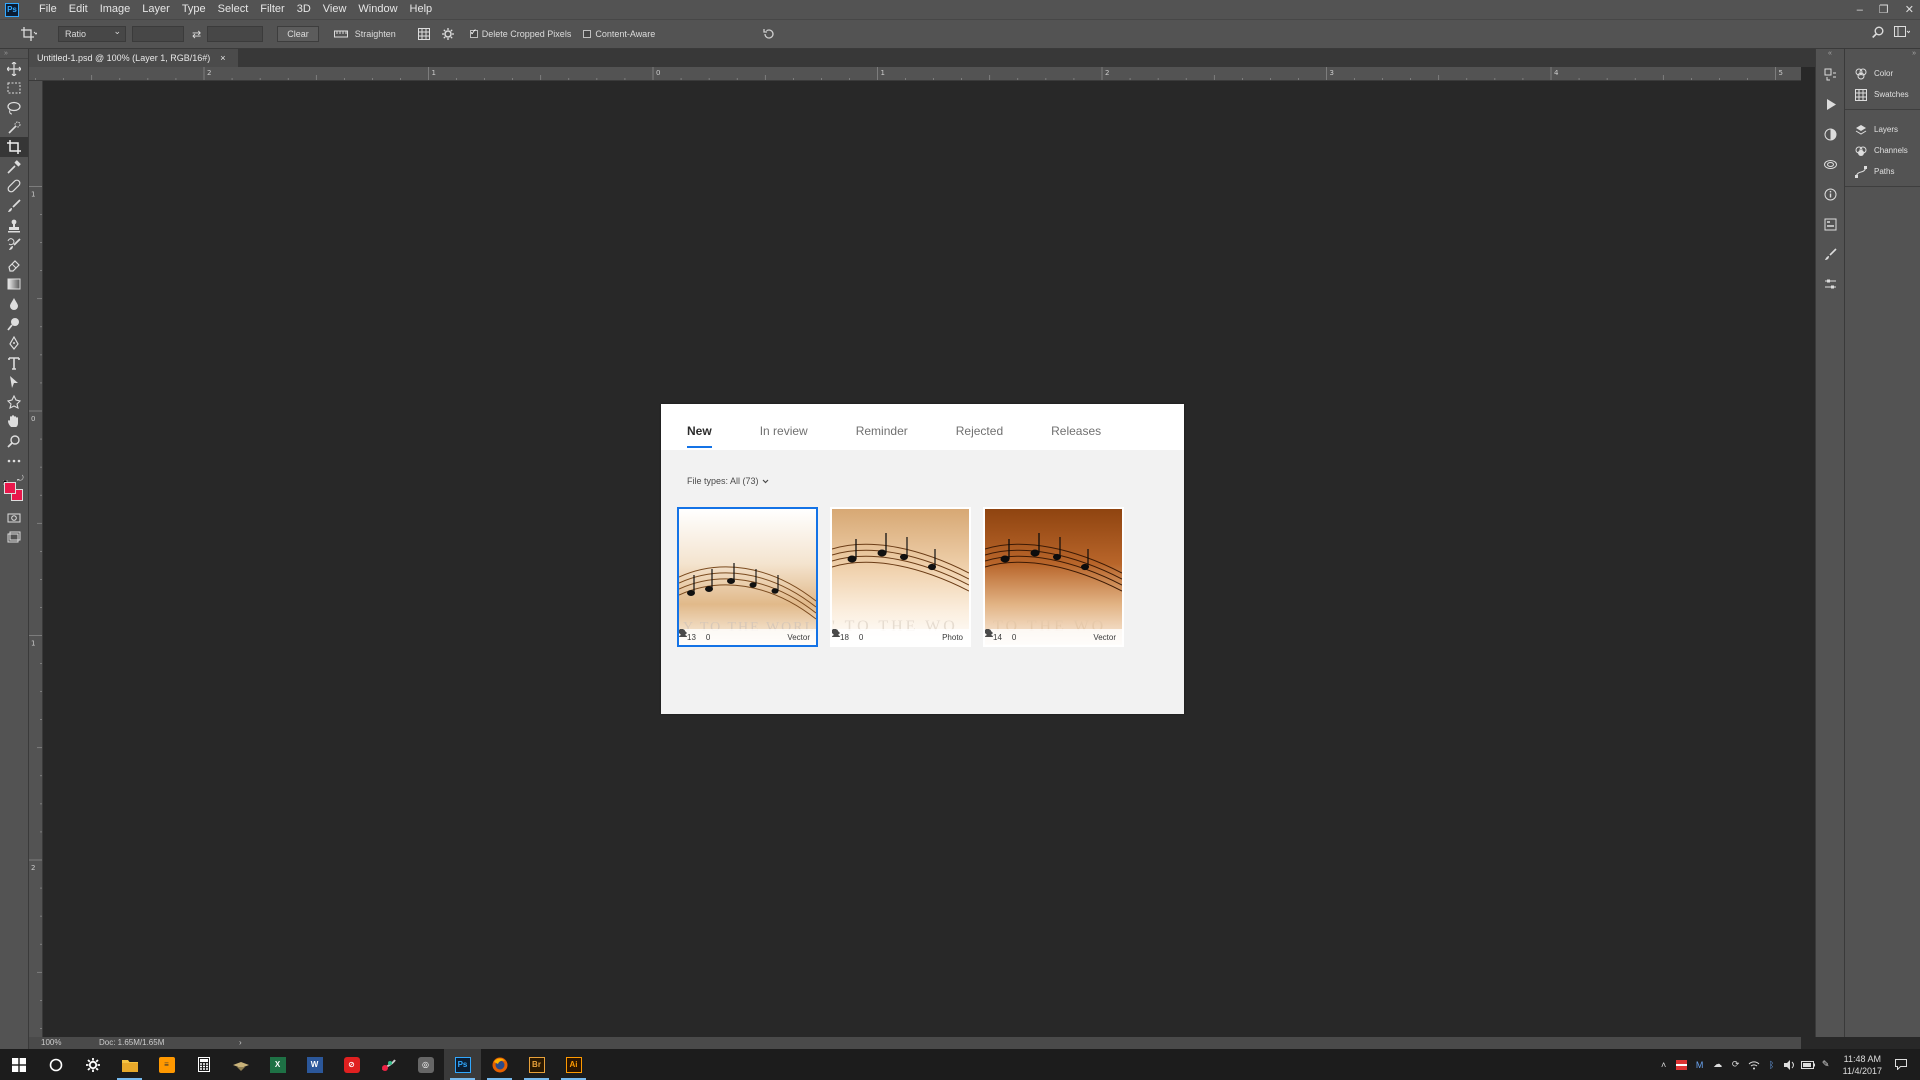 The height and width of the screenshot is (1080, 1920). I want to click on cloud-tray-icon: ☁, so click(1718, 1065).